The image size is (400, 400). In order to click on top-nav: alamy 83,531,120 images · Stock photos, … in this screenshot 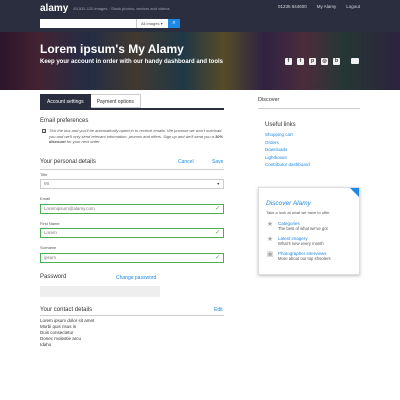, I will do `click(200, 8)`.